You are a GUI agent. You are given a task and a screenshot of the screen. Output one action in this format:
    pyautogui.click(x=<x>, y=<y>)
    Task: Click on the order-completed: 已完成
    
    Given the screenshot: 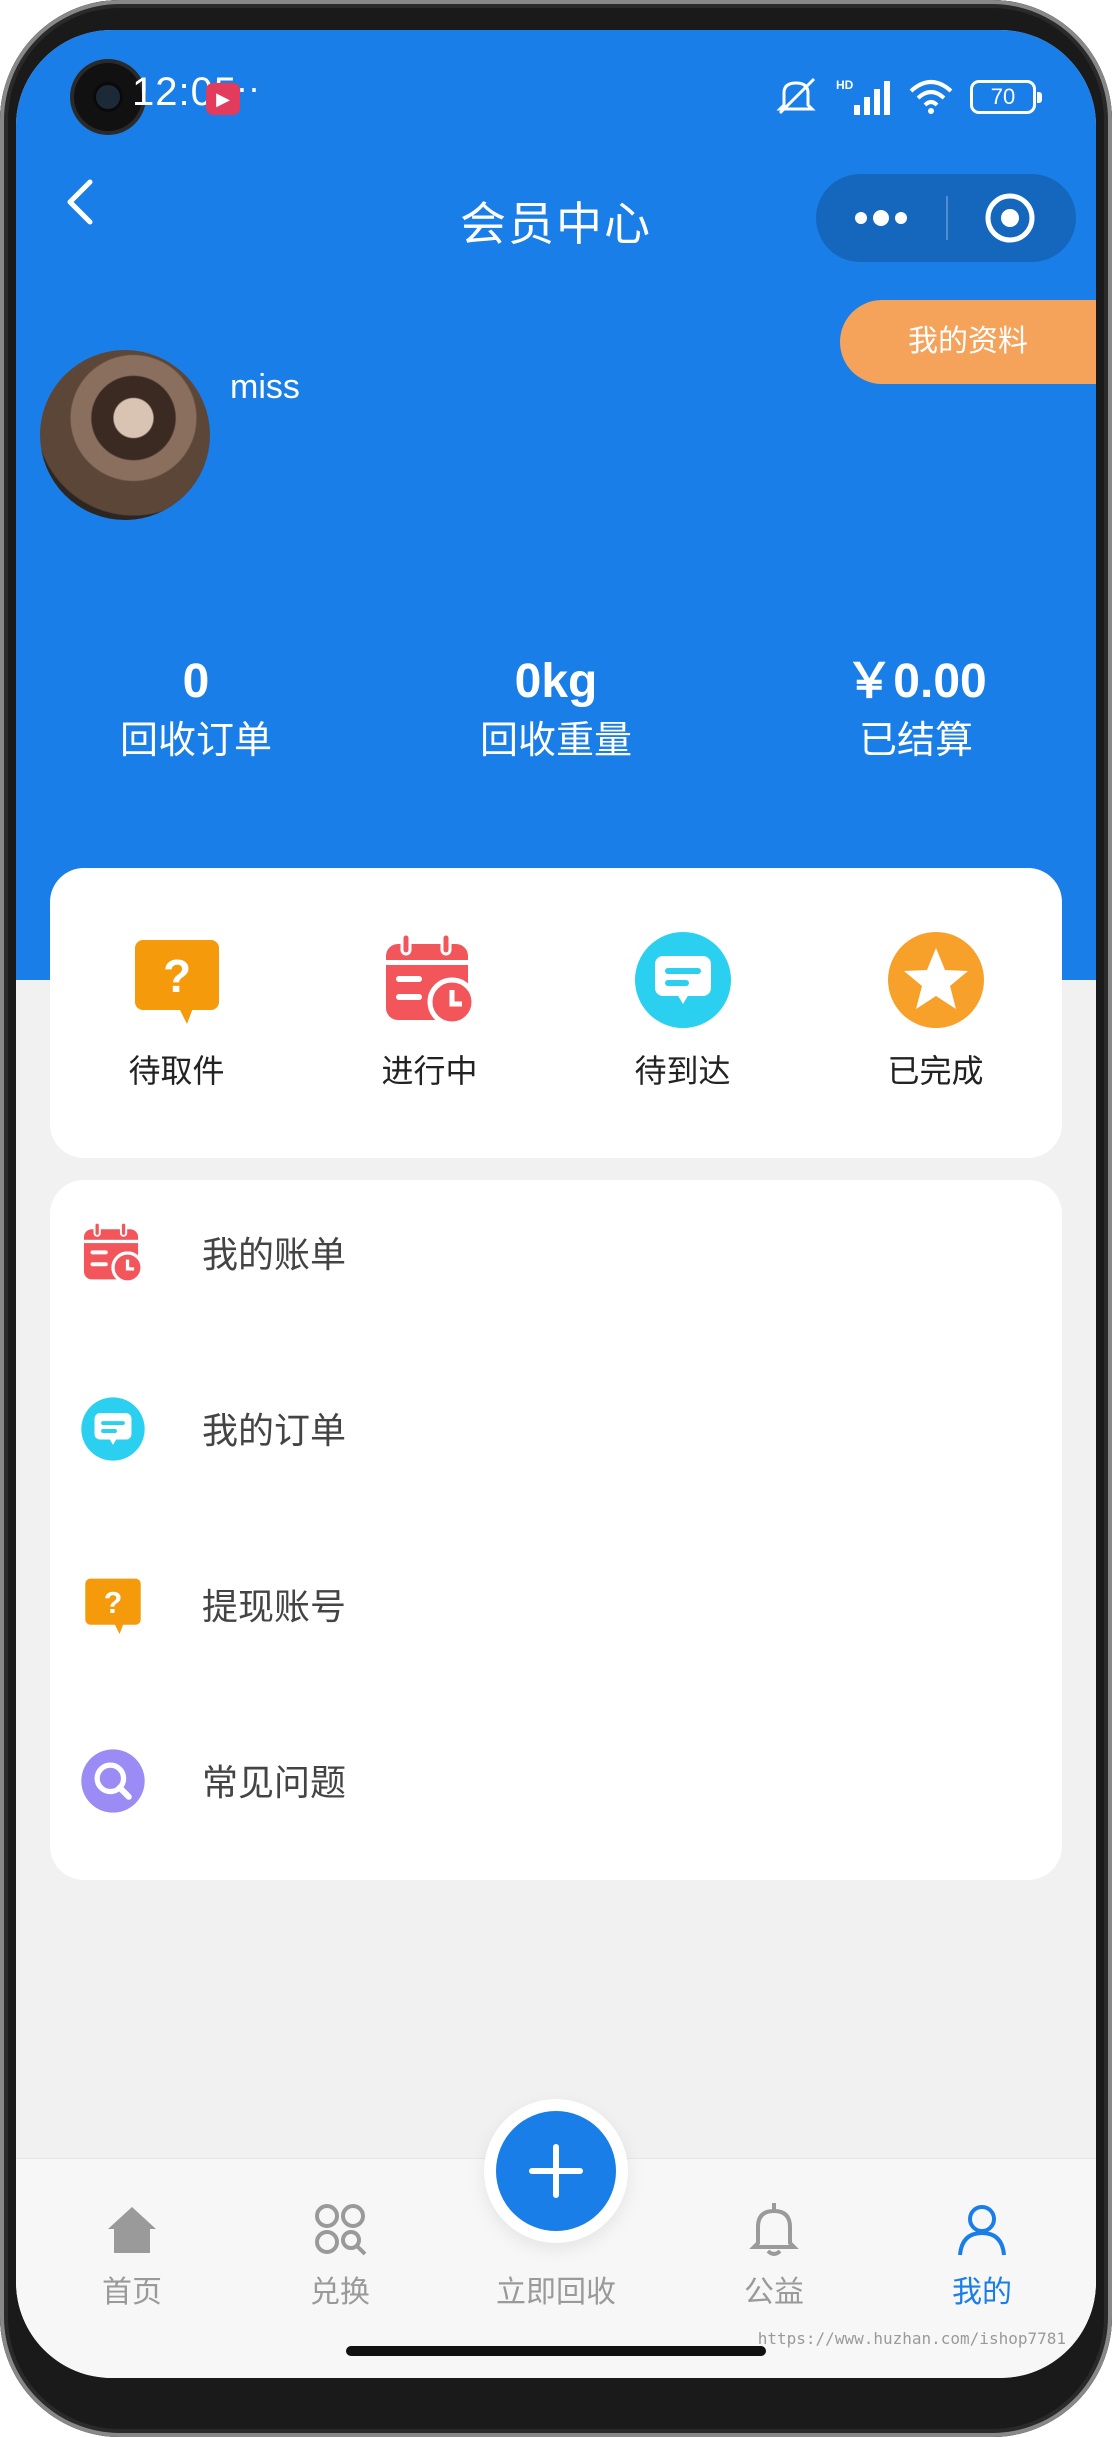 What is the action you would take?
    pyautogui.click(x=935, y=1013)
    